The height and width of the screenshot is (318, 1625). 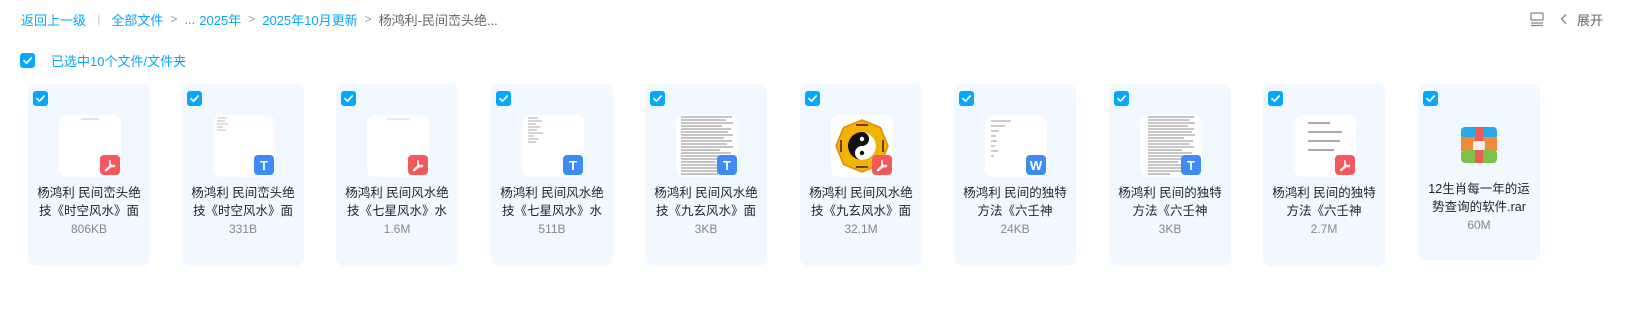 I want to click on word-icon: W, so click(x=1036, y=165).